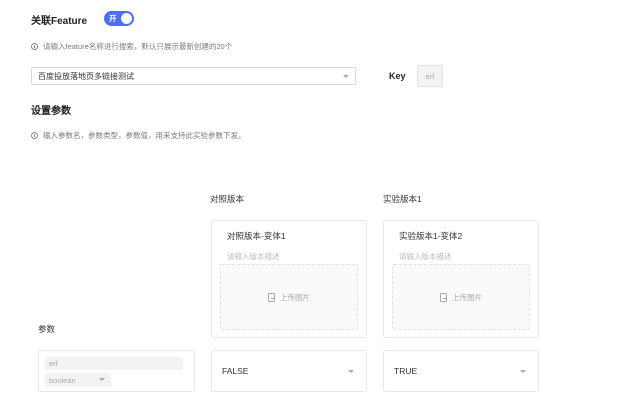  I want to click on control-variant-desc: 请输入版本描述, so click(253, 256).